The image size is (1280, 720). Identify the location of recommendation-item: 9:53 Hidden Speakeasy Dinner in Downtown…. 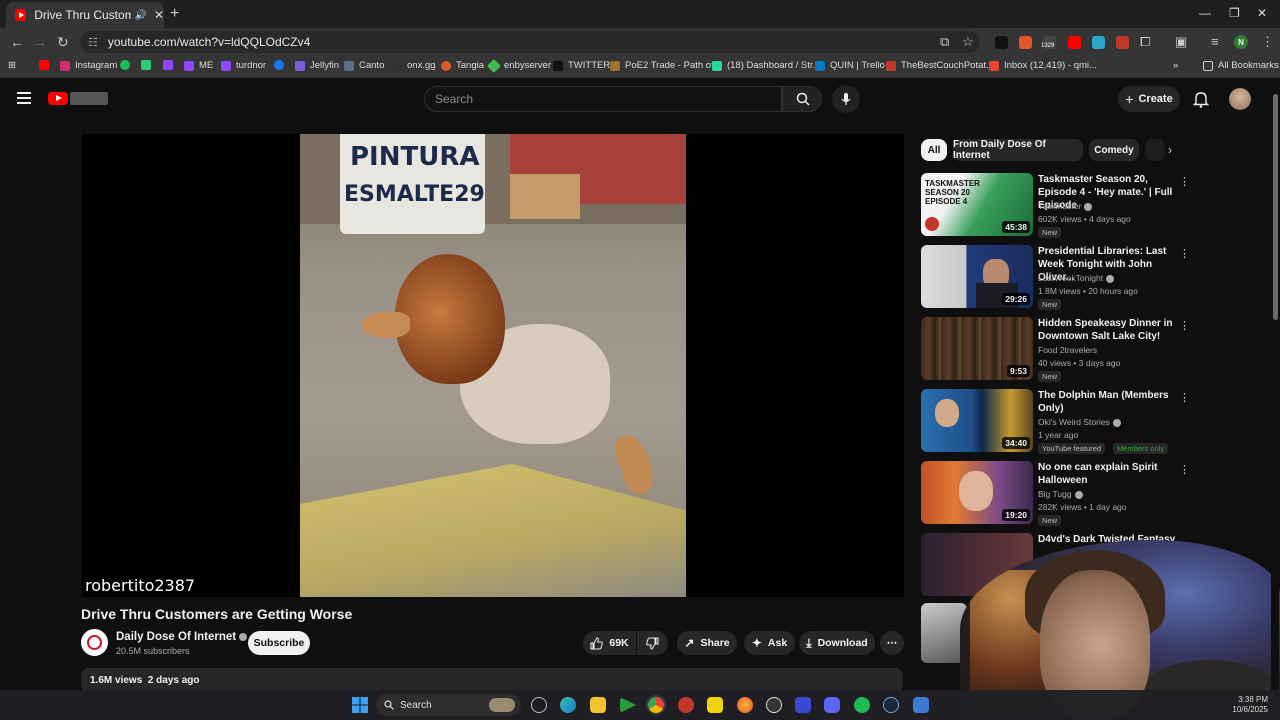
(1056, 350).